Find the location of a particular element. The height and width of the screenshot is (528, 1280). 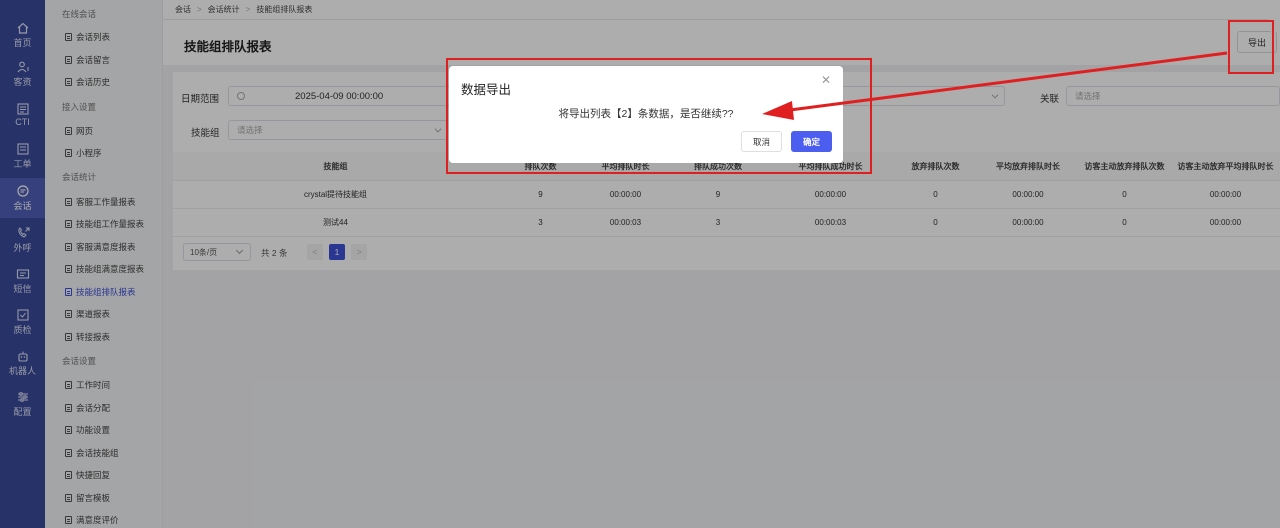

close-icon: ✕ is located at coordinates (826, 80).